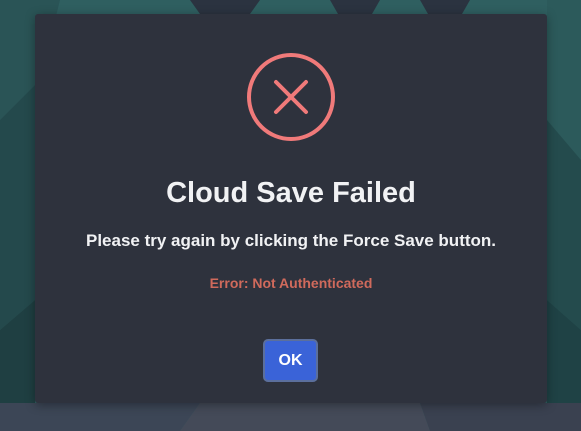 The height and width of the screenshot is (431, 581). I want to click on error-text: Error: Not Authenticated, so click(291, 283).